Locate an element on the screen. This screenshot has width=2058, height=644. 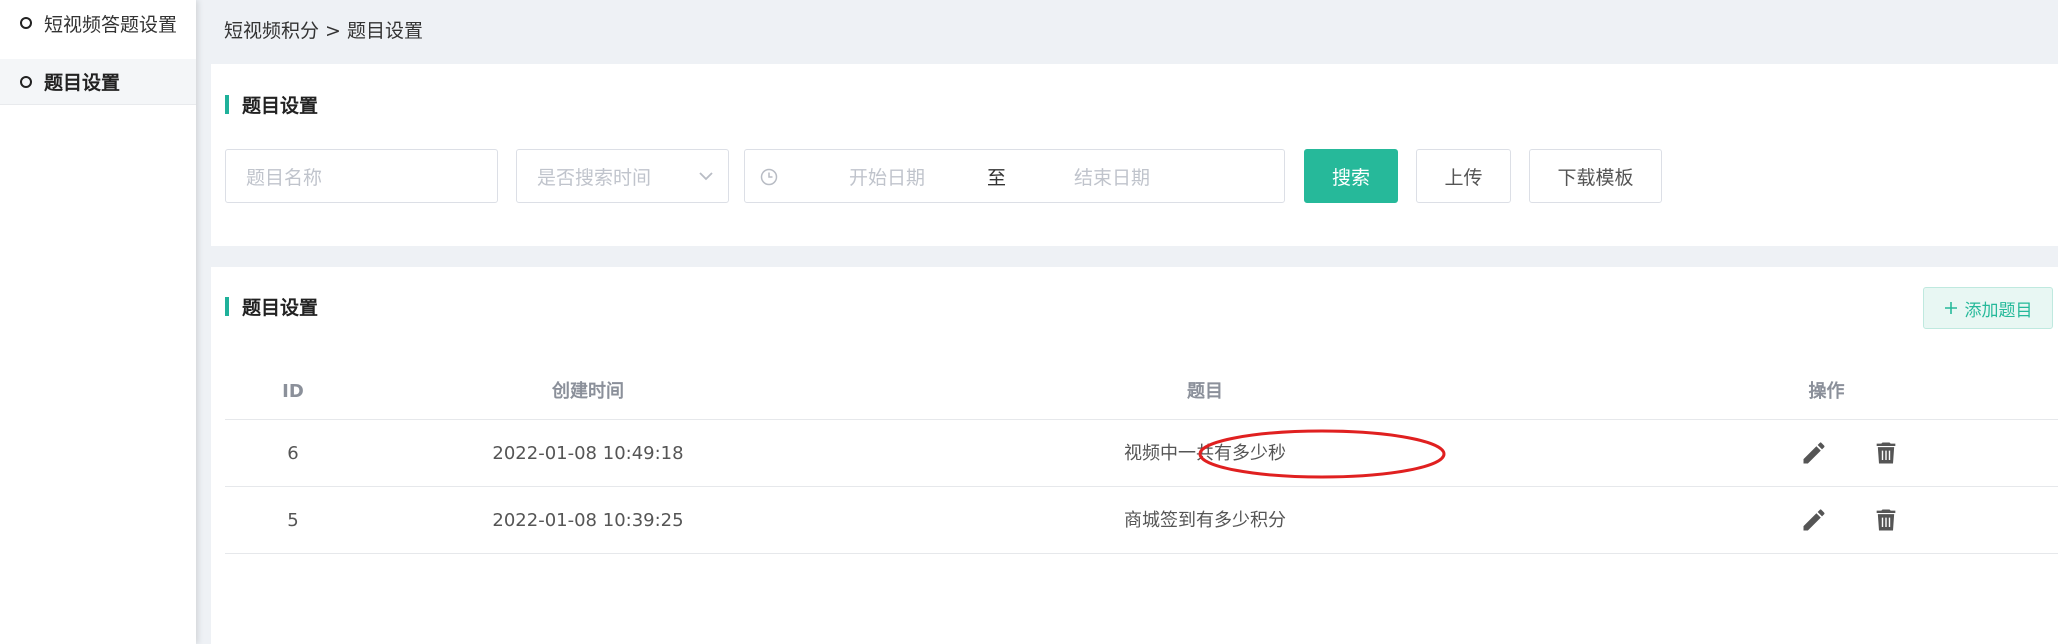
download-template-button: 下载模板 is located at coordinates (1595, 176).